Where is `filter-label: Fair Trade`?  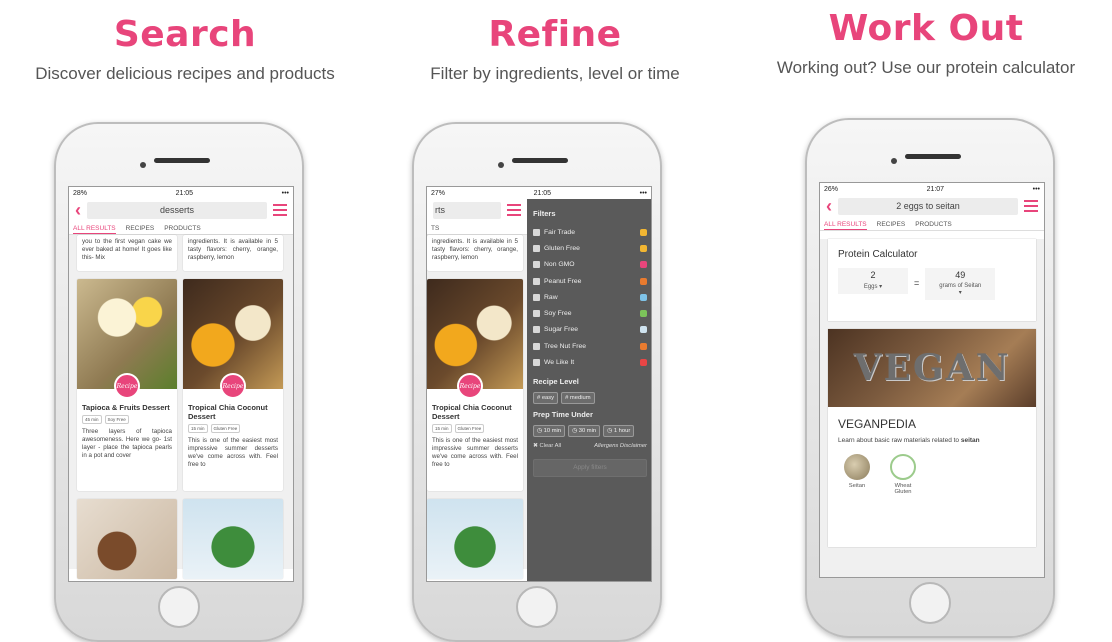
filter-label: Fair Trade is located at coordinates (559, 232).